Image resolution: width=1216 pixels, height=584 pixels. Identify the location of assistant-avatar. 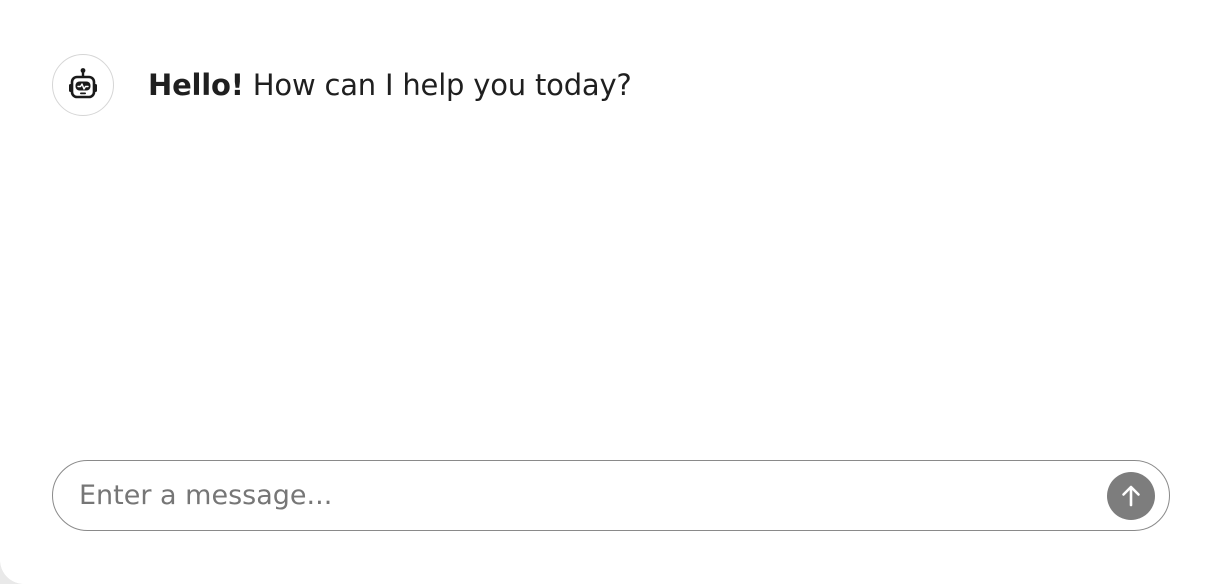
(83, 85).